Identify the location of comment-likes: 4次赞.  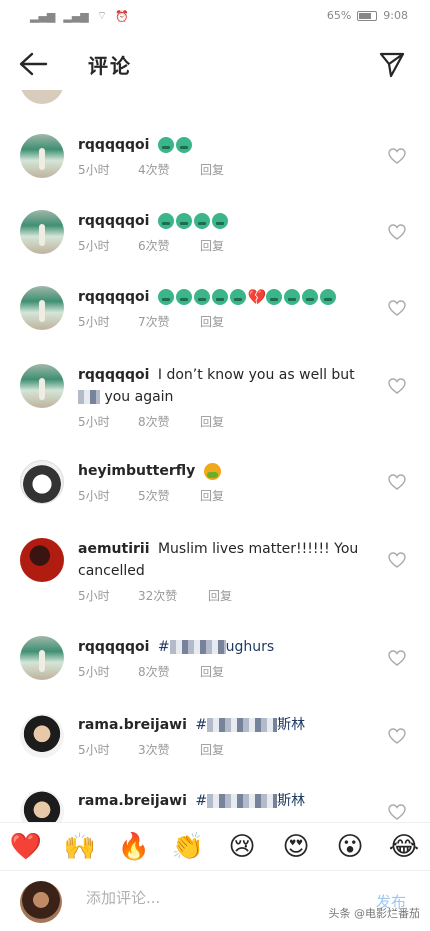
(169, 169).